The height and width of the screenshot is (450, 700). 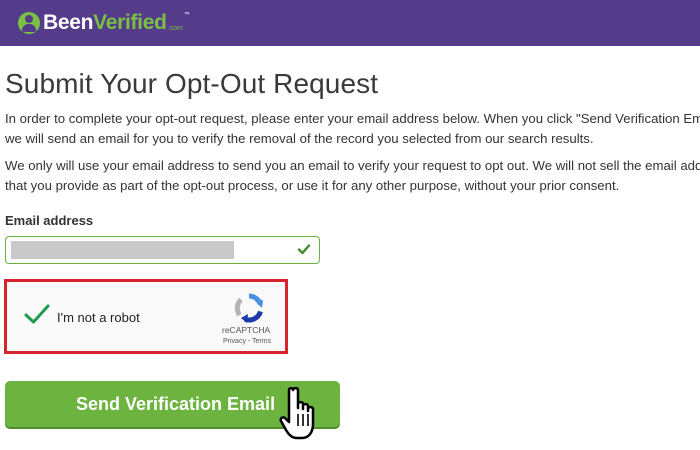 I want to click on logo-wordmark: BeenVerified, so click(x=105, y=23).